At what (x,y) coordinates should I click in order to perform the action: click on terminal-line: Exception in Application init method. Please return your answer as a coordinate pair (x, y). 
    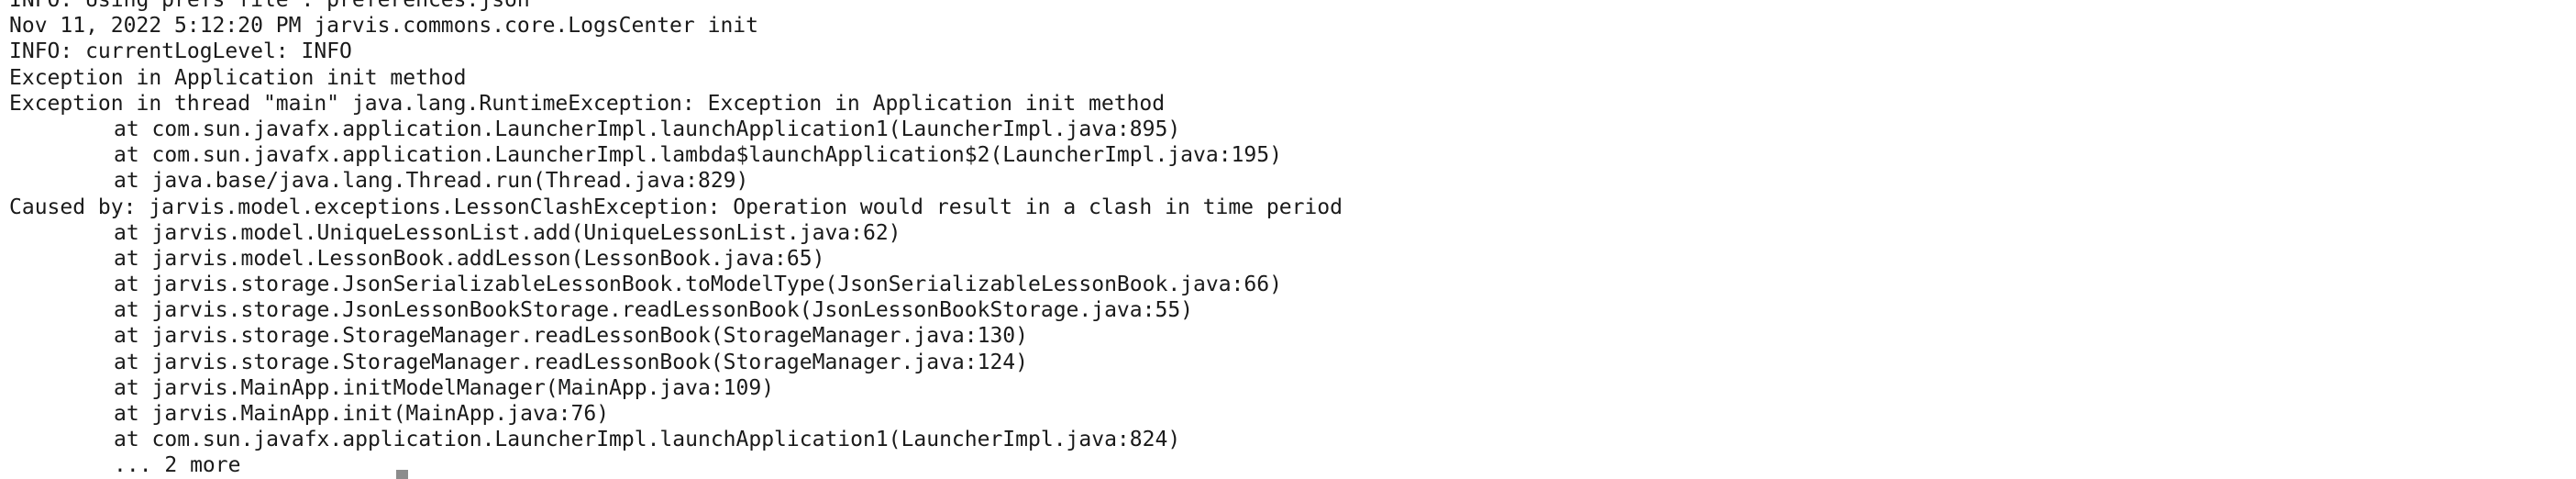
    Looking at the image, I should click on (238, 77).